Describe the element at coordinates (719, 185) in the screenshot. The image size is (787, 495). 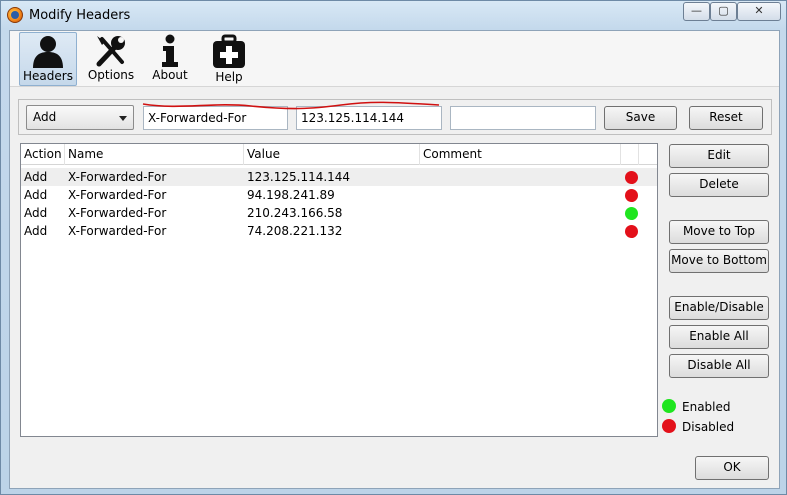
I see `delete-button: Delete` at that location.